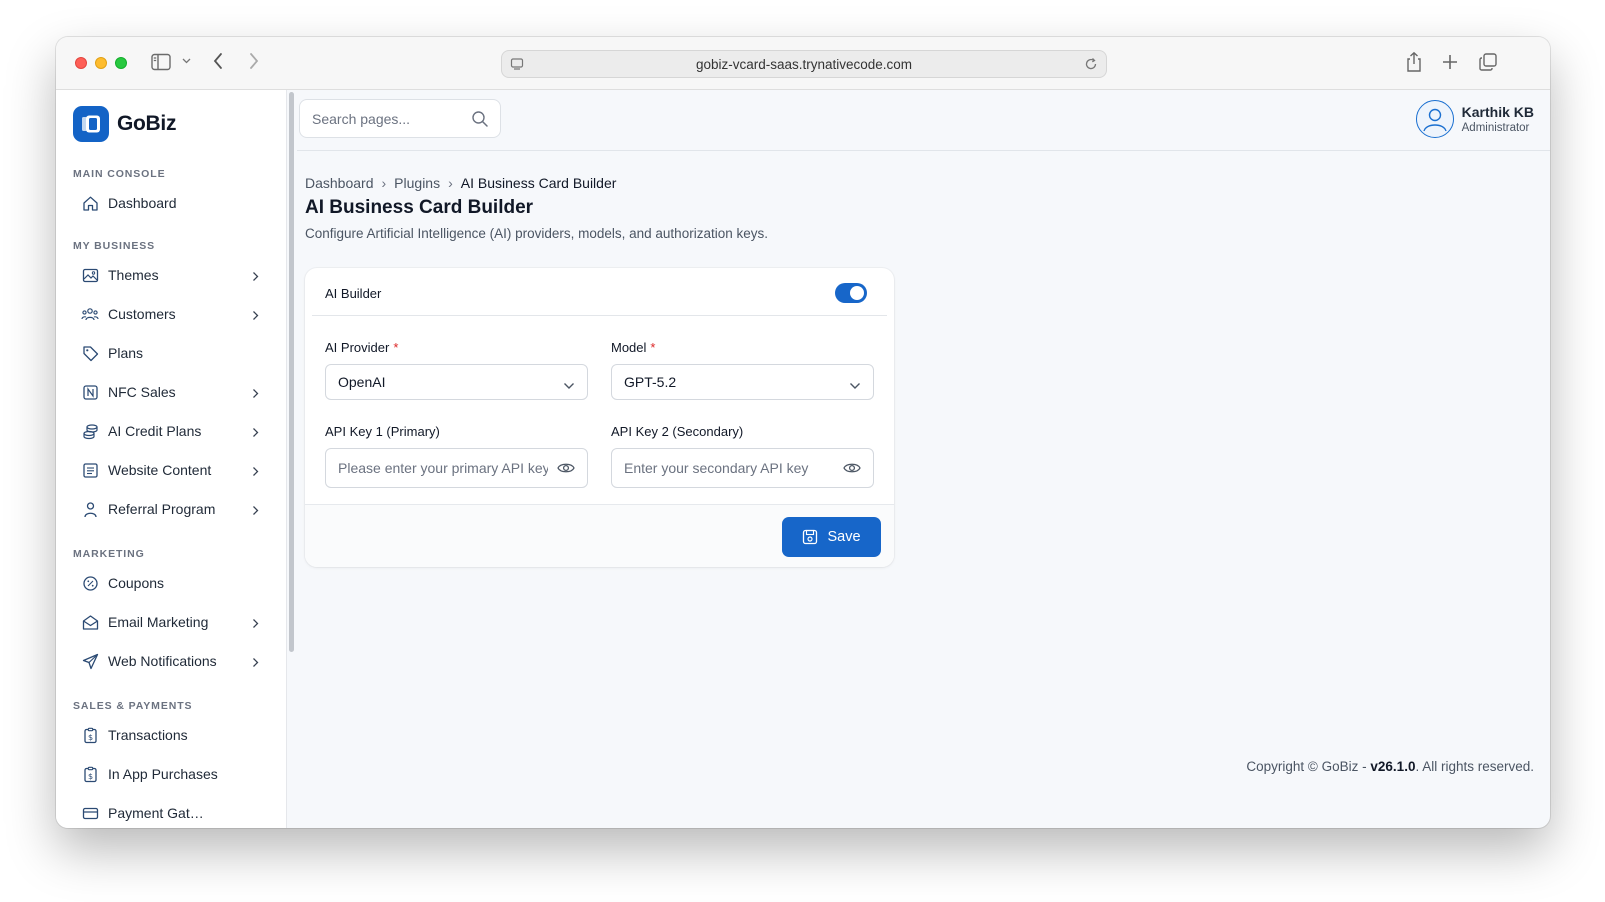 The image size is (1605, 902). I want to click on sidebar-item-email-marketing: Email Marketing, so click(171, 622).